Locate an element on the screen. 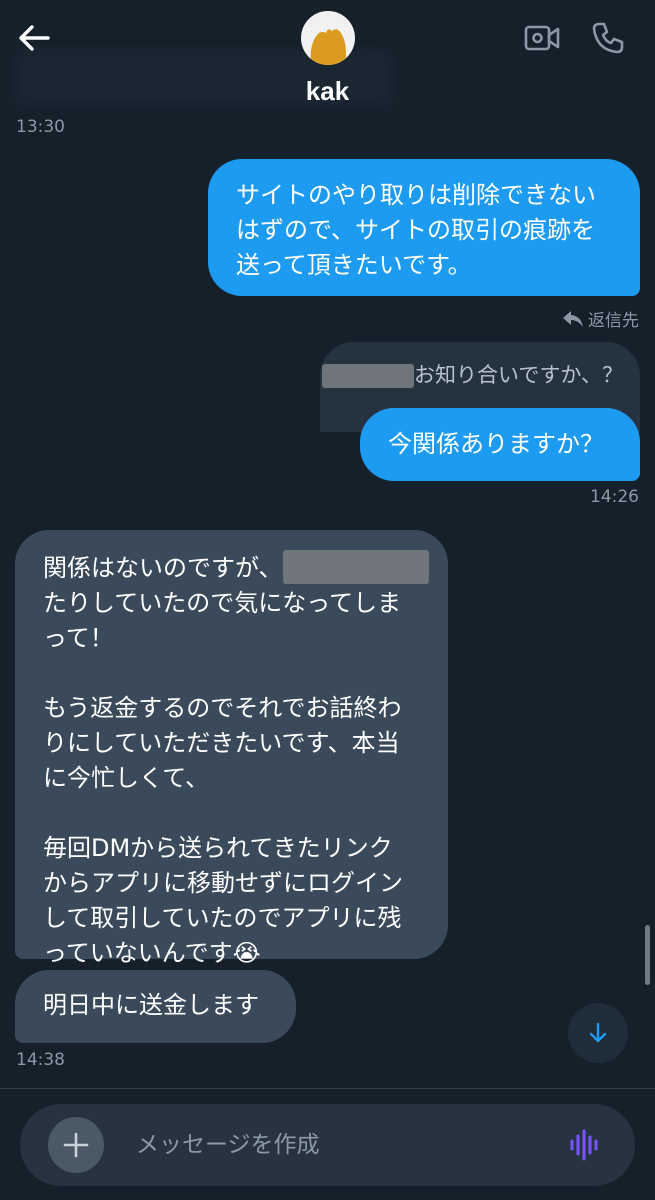  voice-waveform-icon is located at coordinates (584, 1145).